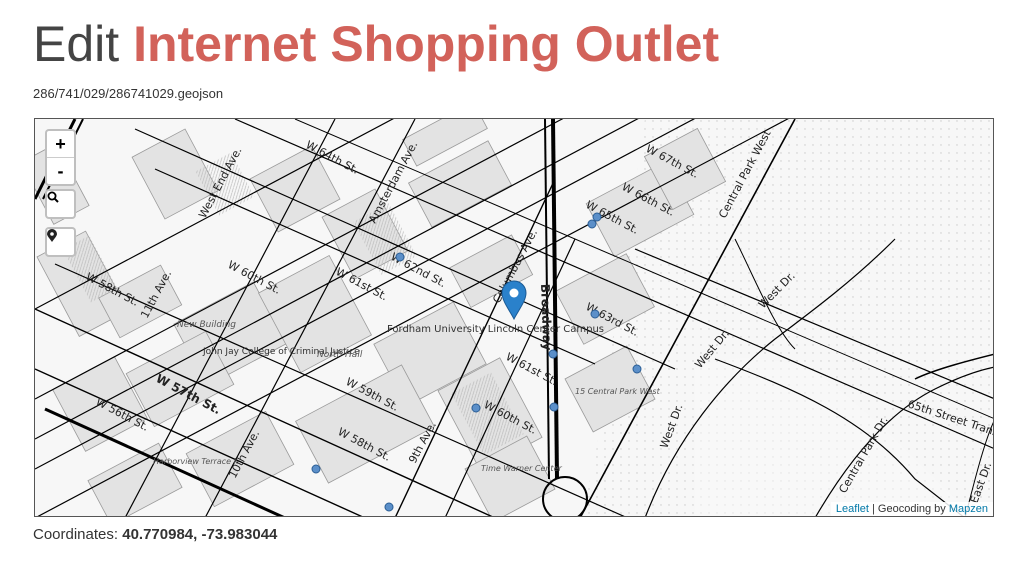  What do you see at coordinates (495, 329) in the screenshot?
I see `label-fordham: Fordham University Lincoln Center Campus` at bounding box center [495, 329].